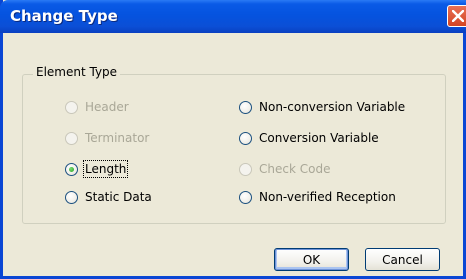 Image resolution: width=466 pixels, height=279 pixels. I want to click on radio-non-conversion-variable: Non-conversion Variable, so click(322, 107).